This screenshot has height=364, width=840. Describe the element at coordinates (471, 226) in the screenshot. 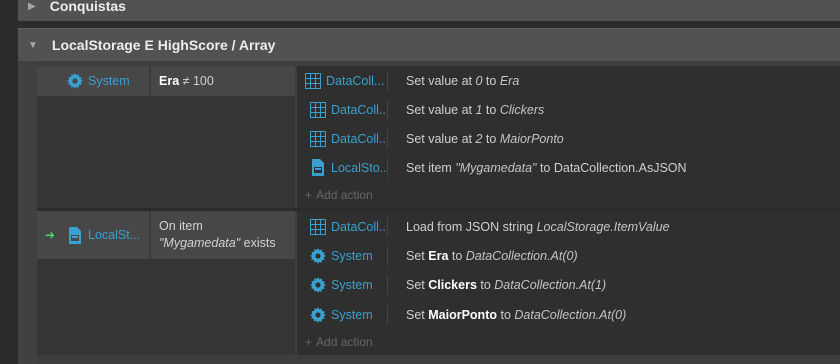

I see `action-text-part: Load from JSON string` at that location.